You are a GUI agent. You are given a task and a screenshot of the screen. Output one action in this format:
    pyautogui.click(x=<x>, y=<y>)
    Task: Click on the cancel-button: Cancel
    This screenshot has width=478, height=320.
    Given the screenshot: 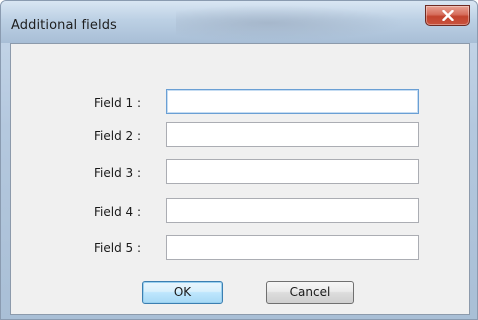 What is the action you would take?
    pyautogui.click(x=310, y=292)
    